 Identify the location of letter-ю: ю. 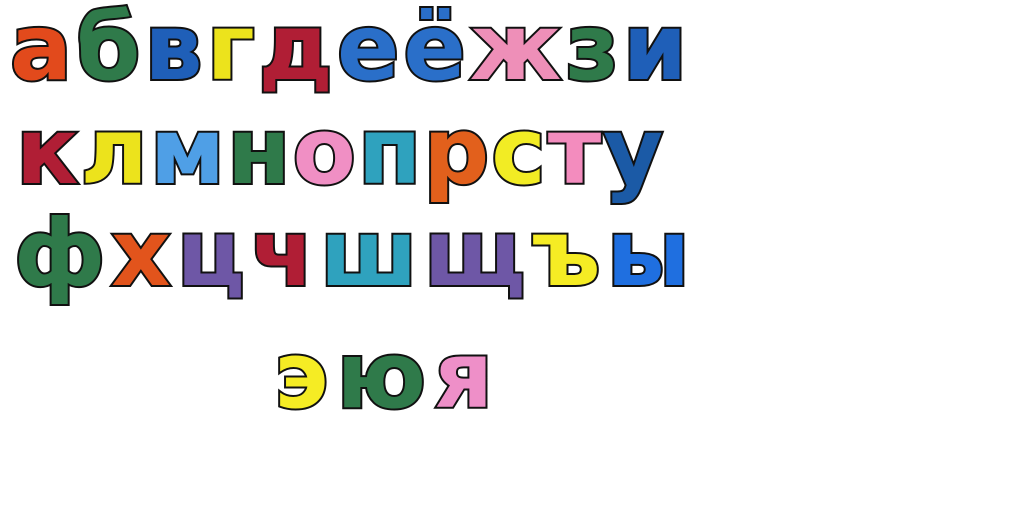
(381, 375).